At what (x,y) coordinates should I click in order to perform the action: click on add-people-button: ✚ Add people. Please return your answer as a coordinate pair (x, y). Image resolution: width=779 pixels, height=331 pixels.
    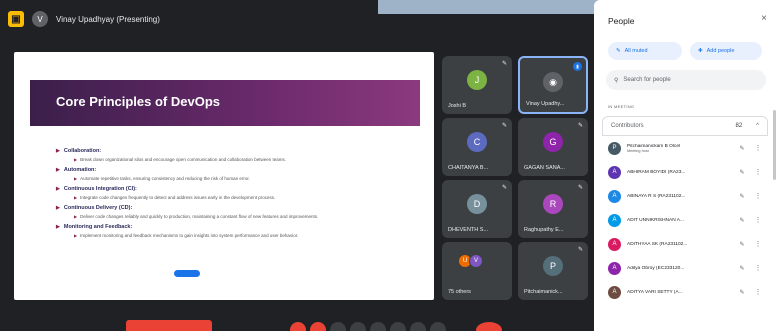
    Looking at the image, I should click on (726, 51).